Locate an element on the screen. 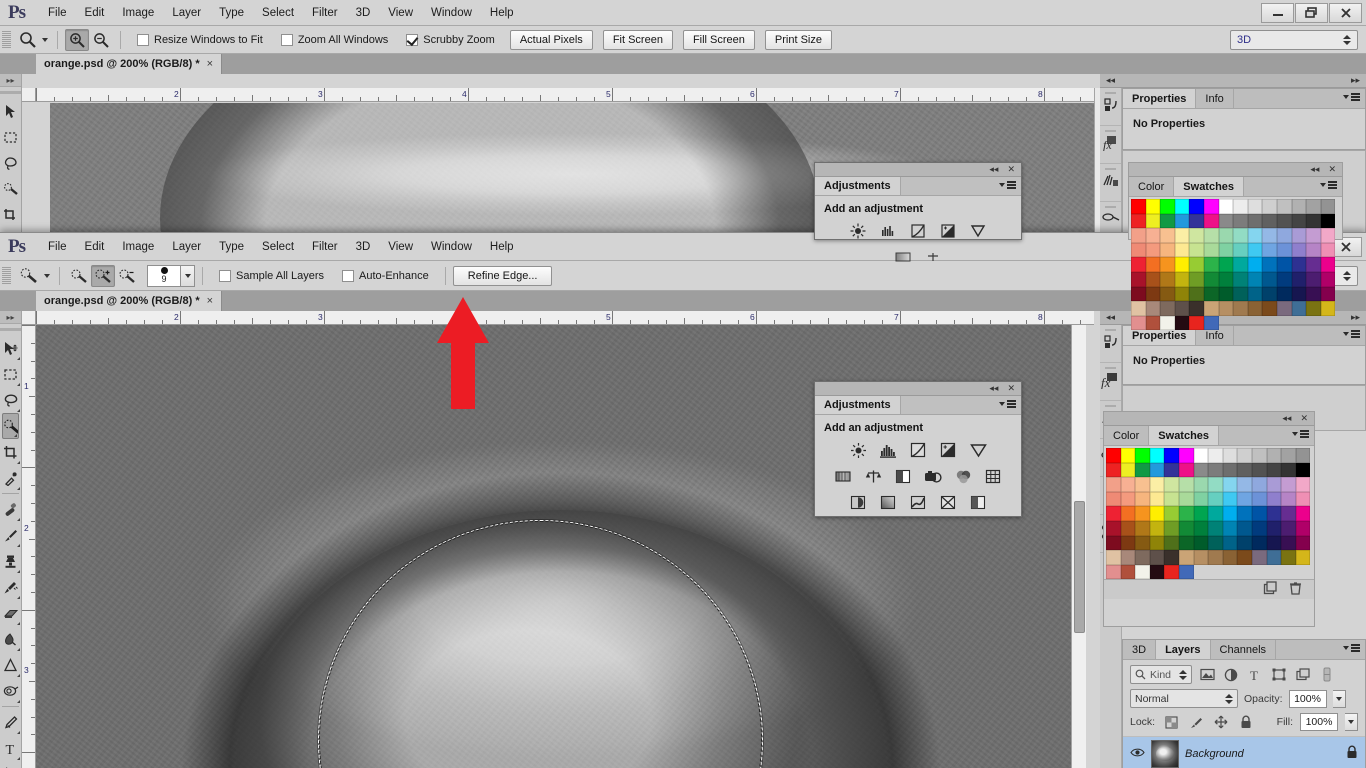 The image size is (1366, 768). brush-size-field: 9 is located at coordinates (164, 275).